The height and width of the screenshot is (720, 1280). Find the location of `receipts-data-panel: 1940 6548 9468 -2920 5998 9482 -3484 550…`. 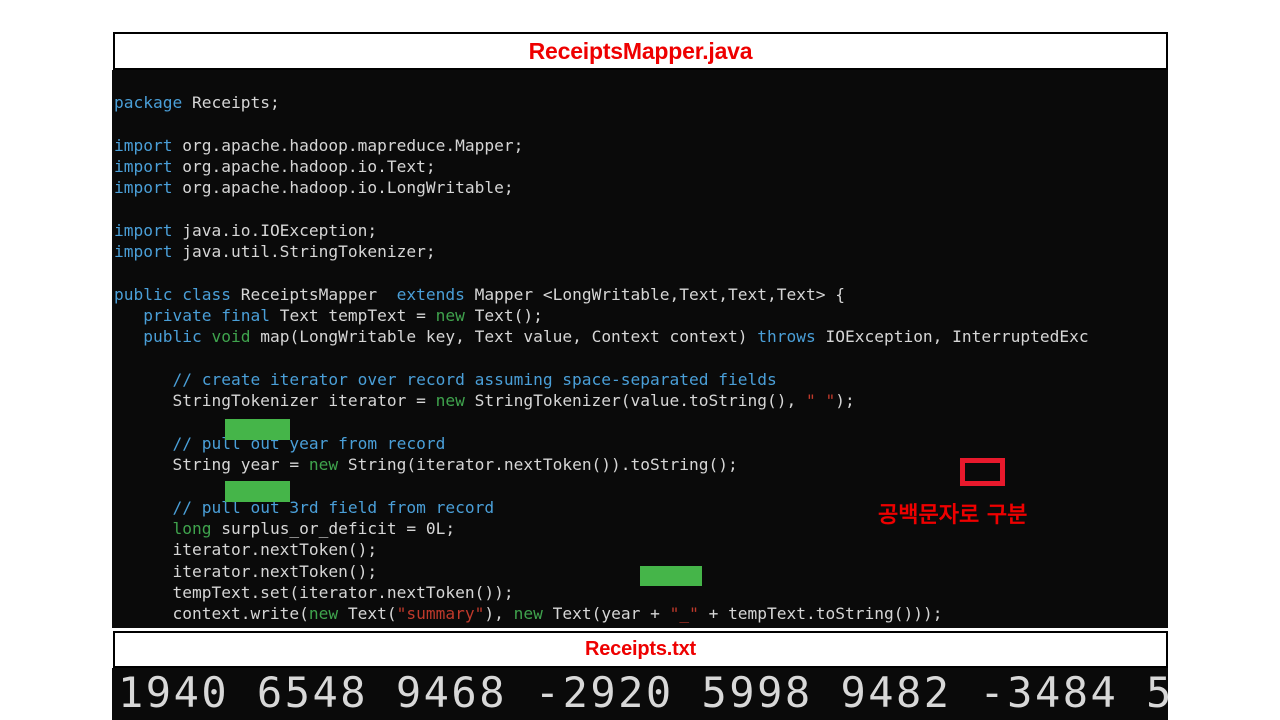

receipts-data-panel: 1940 6548 9468 -2920 5998 9482 -3484 550… is located at coordinates (640, 694).